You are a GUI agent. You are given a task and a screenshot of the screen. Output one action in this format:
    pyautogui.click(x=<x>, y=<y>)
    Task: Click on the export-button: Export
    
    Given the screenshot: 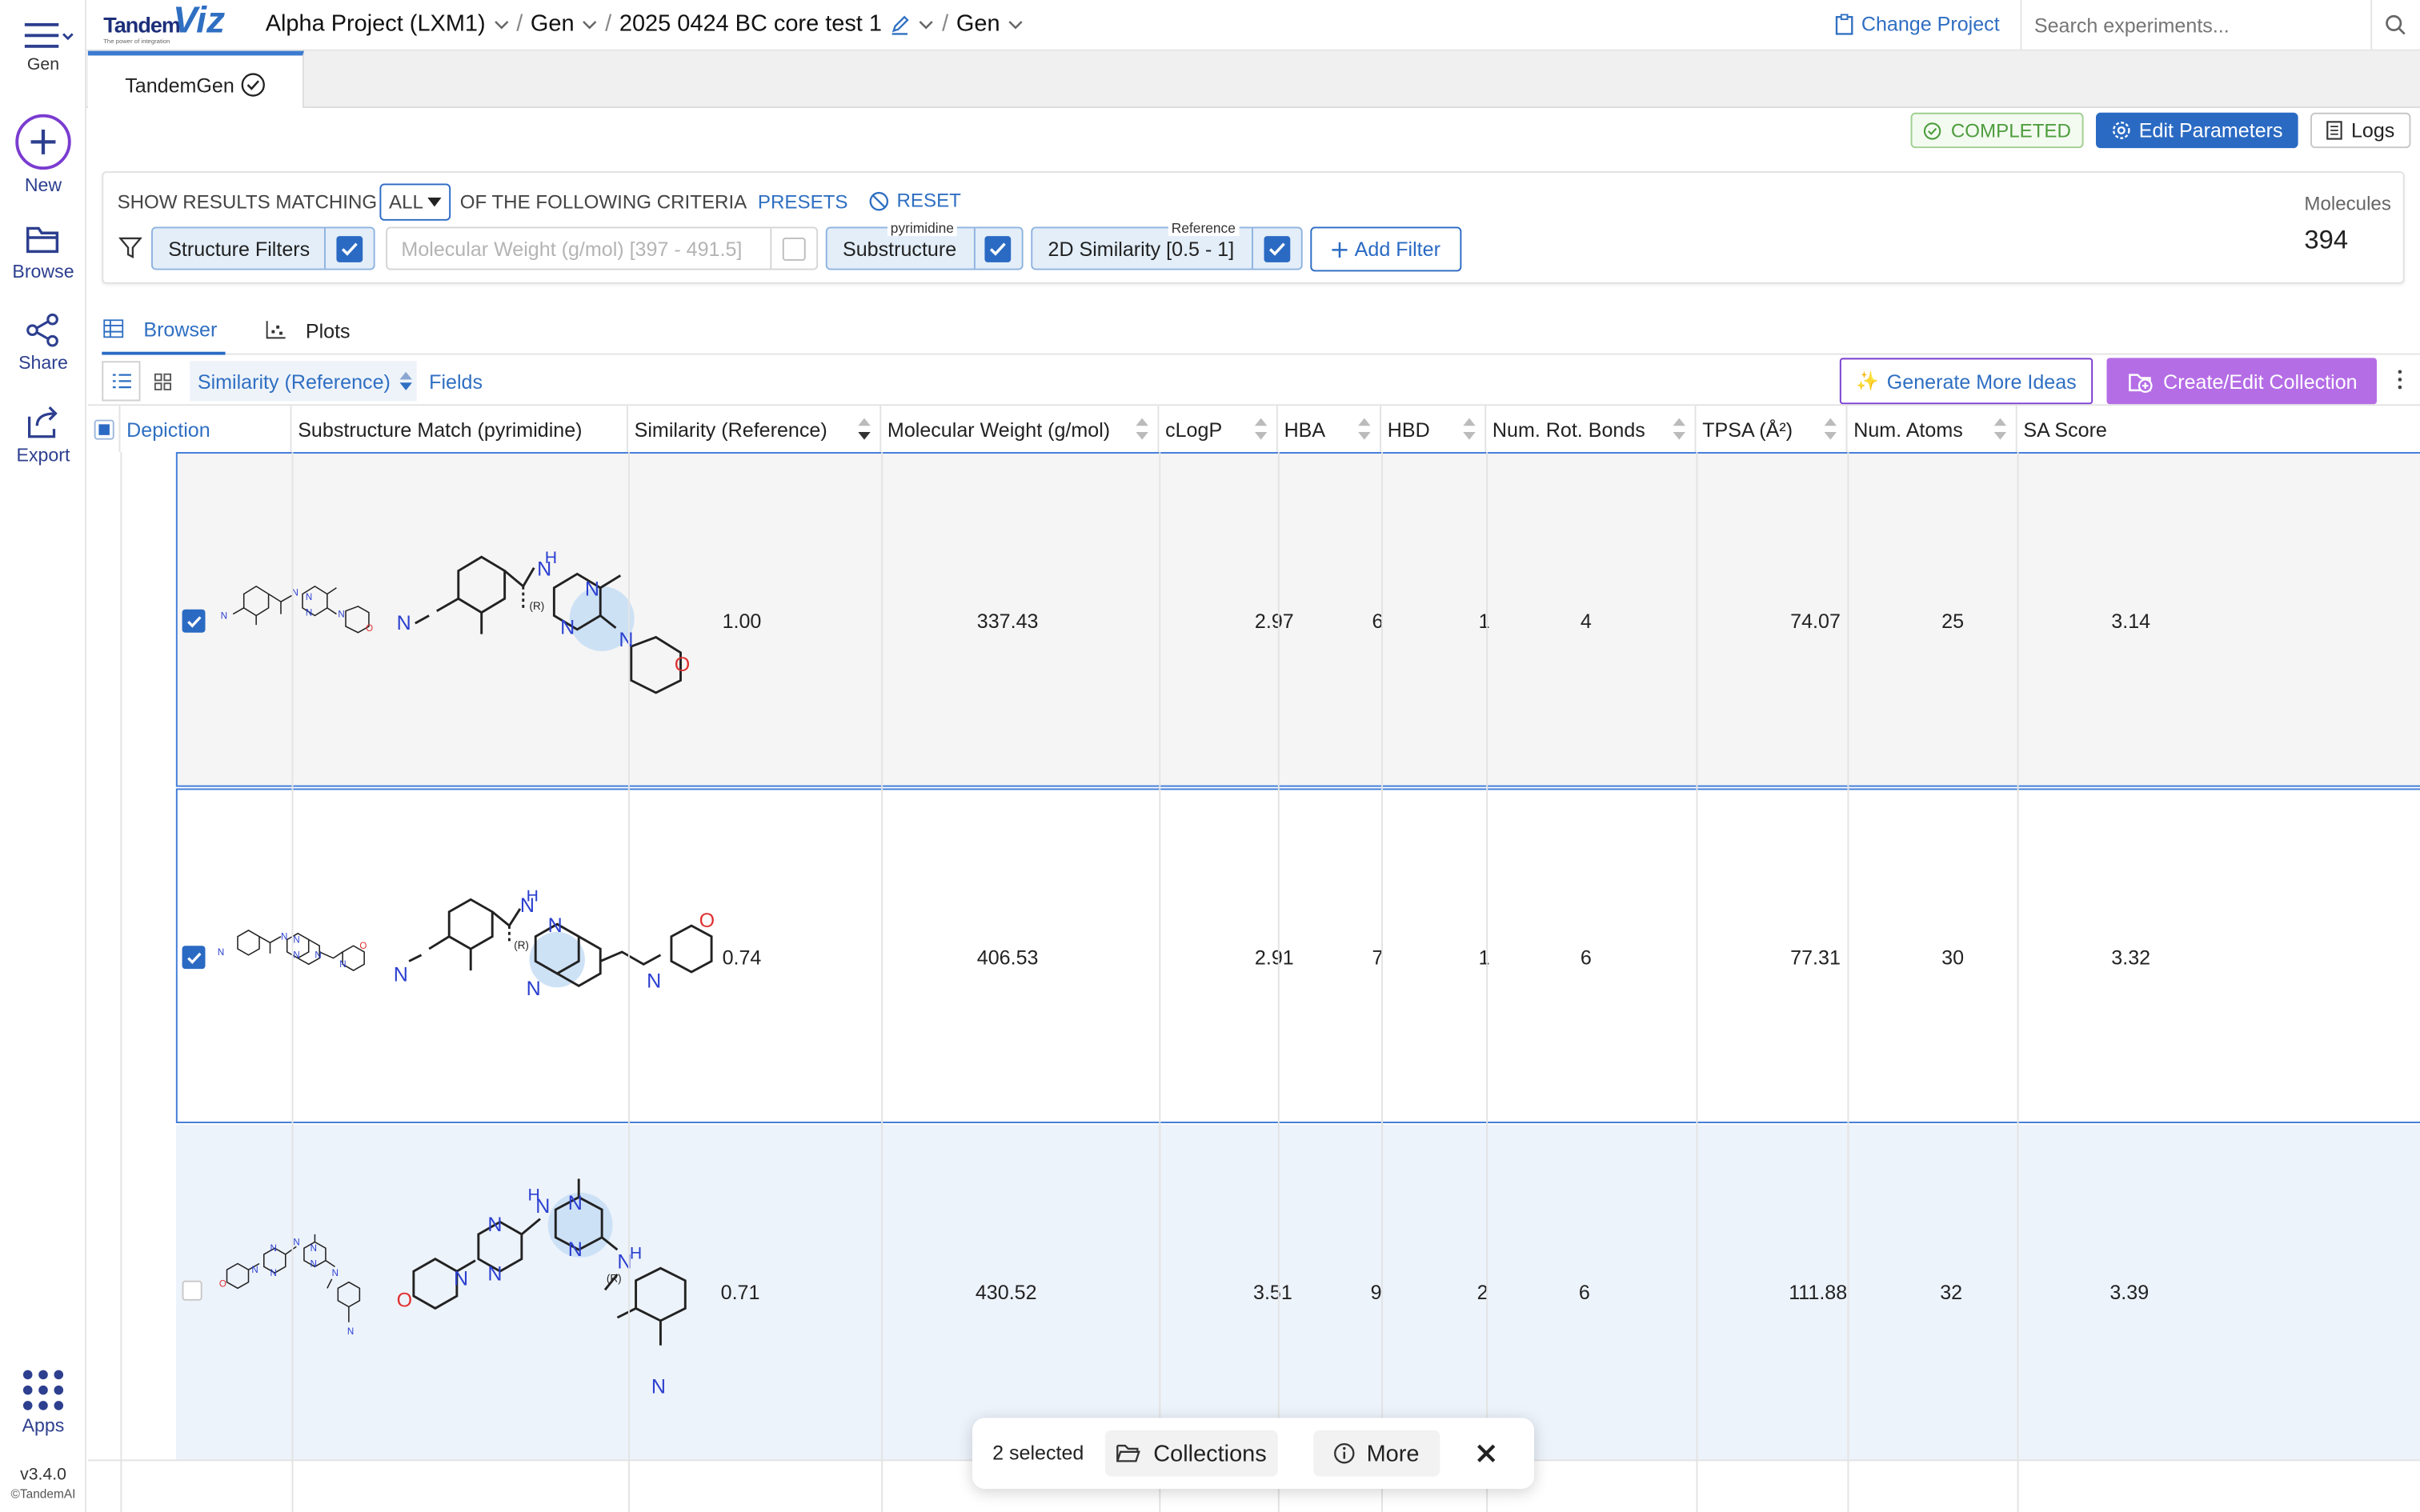 What is the action you would take?
    pyautogui.click(x=43, y=435)
    